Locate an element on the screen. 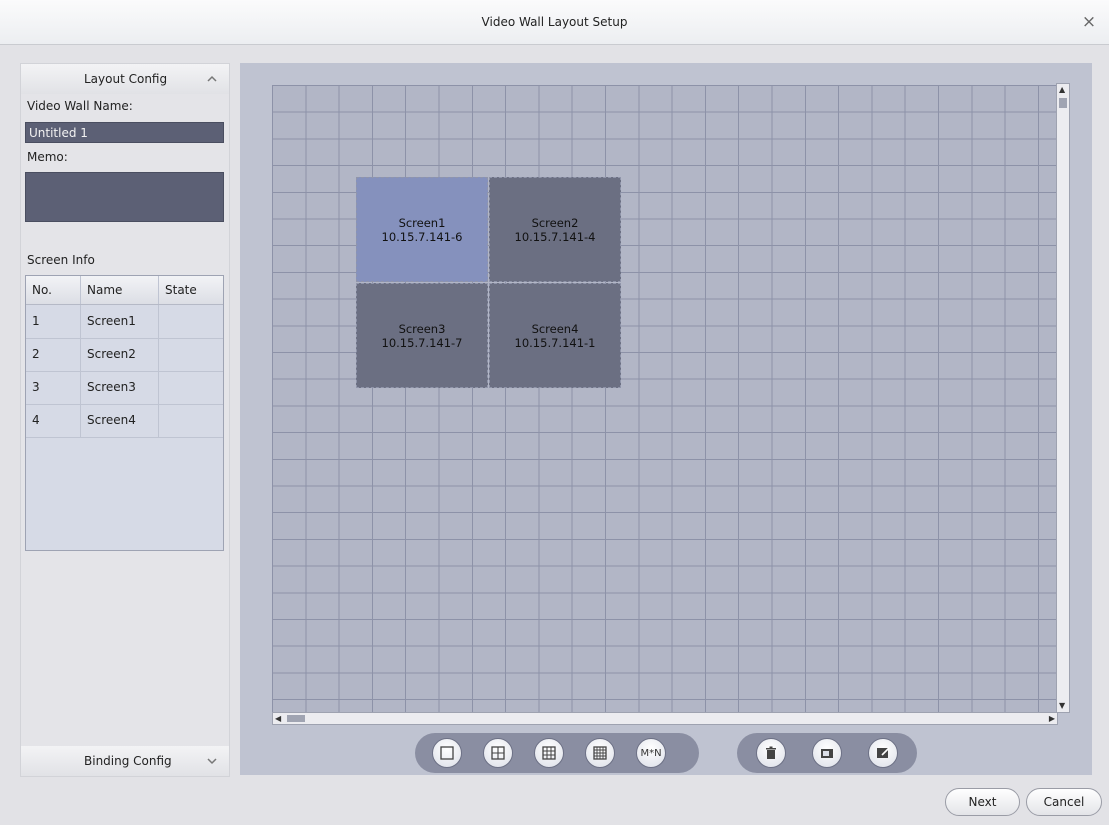 The image size is (1109, 825). screen-tile: Screen2 10.15.7.141-4 is located at coordinates (555, 229).